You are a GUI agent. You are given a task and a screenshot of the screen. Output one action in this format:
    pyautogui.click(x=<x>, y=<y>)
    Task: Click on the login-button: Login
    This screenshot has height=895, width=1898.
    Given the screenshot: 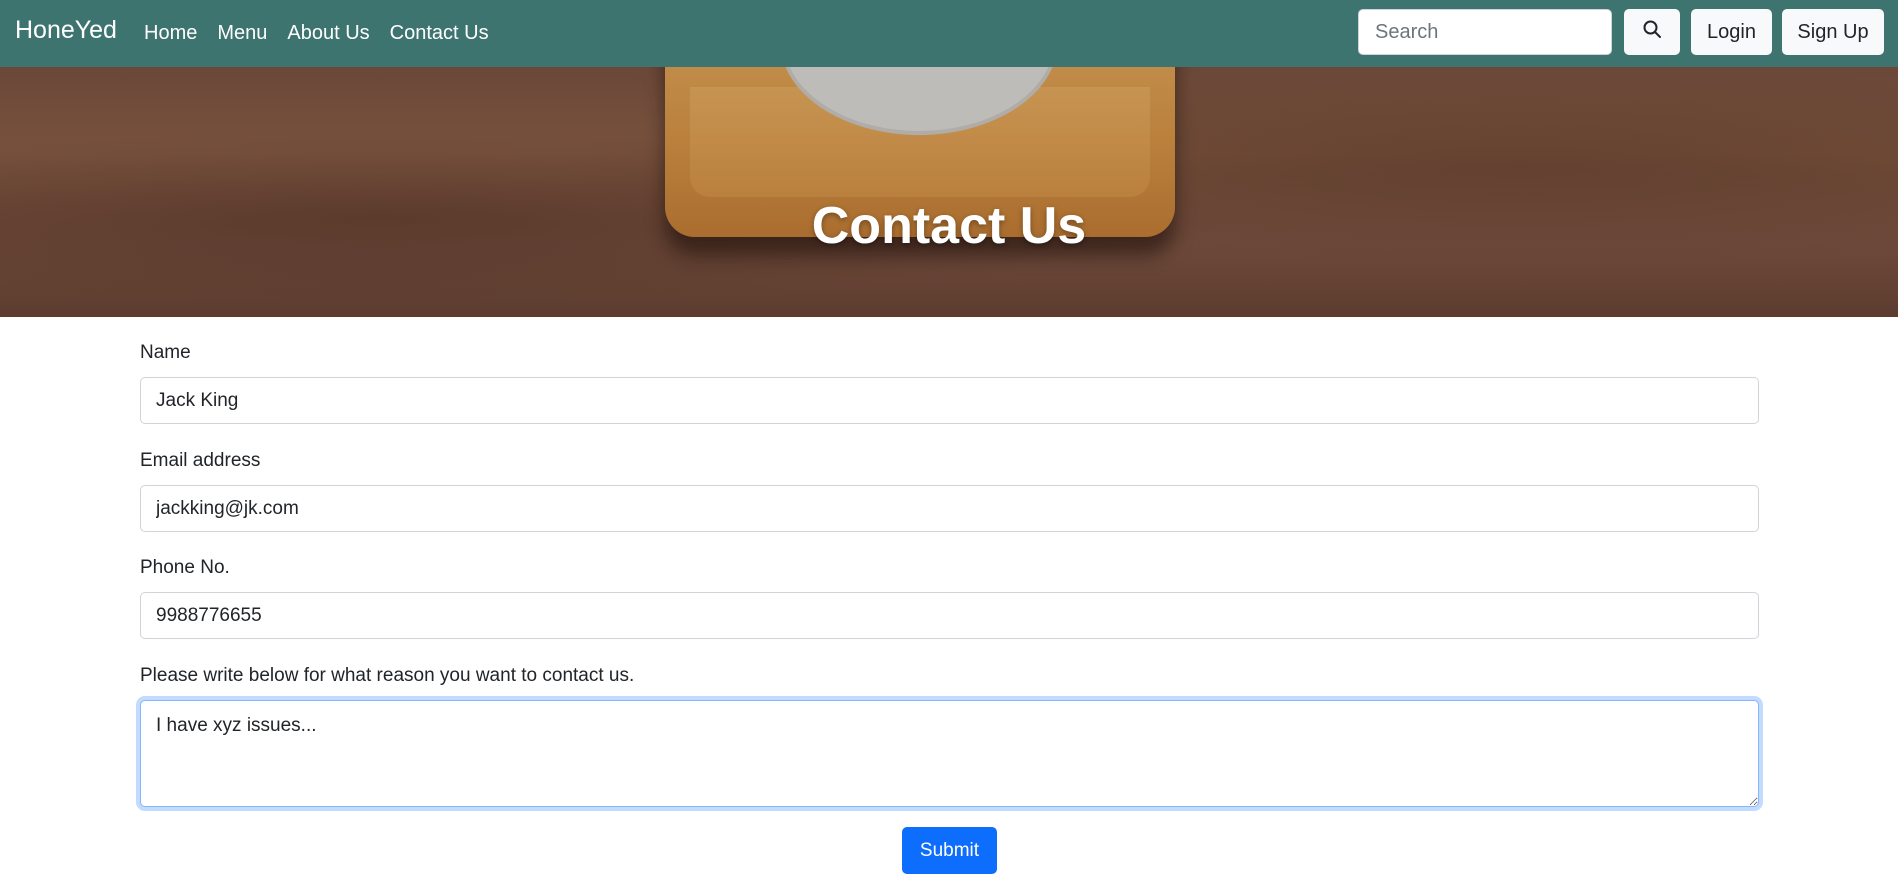 What is the action you would take?
    pyautogui.click(x=1731, y=32)
    